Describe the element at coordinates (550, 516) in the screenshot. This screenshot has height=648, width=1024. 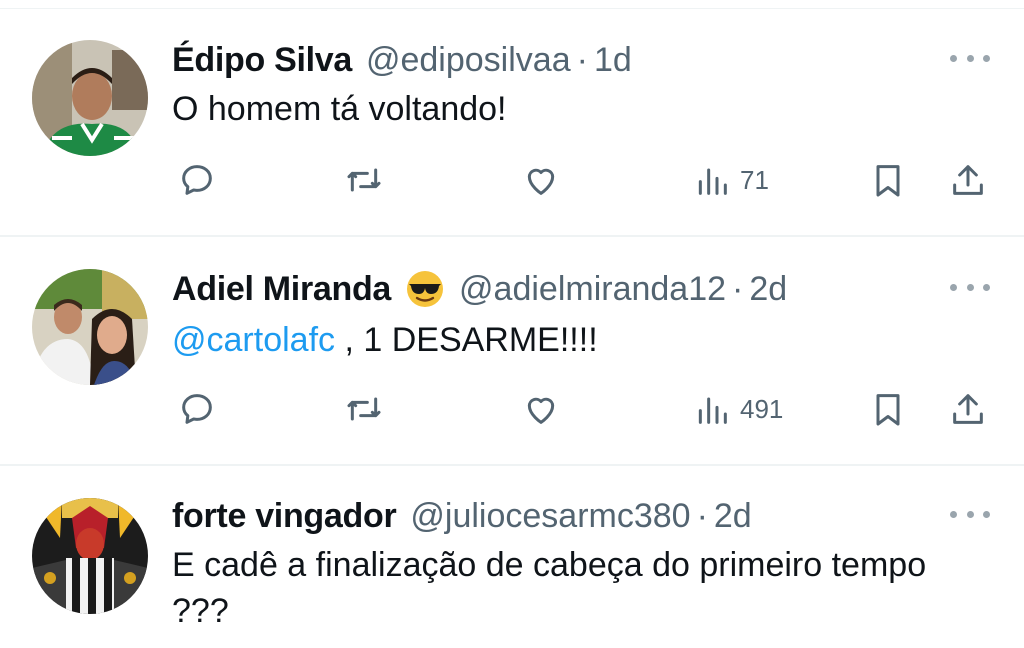
I see `user-handle: @juliocesarmc380` at that location.